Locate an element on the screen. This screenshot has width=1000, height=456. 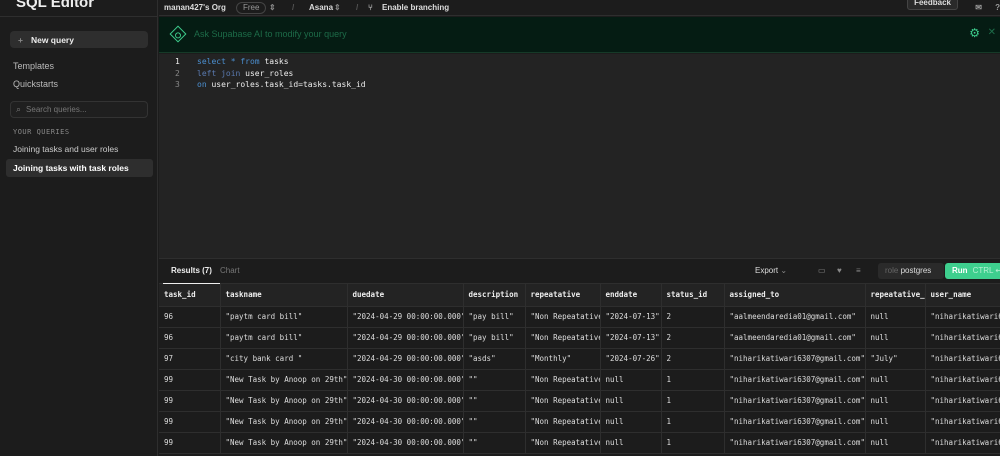
cell-taskname: "city bank card " is located at coordinates (284, 359).